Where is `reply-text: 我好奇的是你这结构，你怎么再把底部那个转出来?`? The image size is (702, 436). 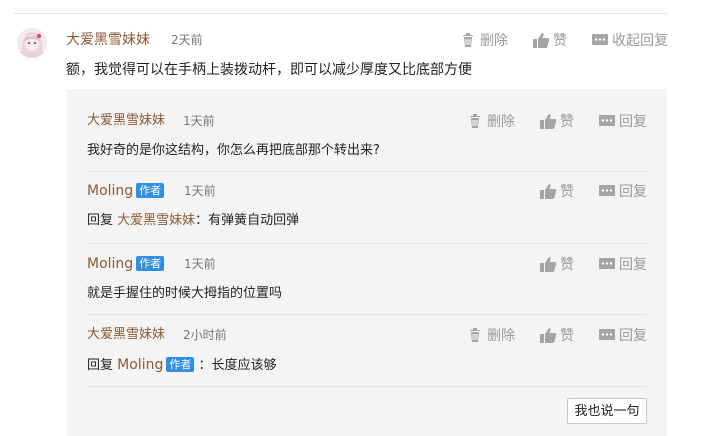 reply-text: 我好奇的是你这结构，你怎么再把底部那个转出来? is located at coordinates (233, 150).